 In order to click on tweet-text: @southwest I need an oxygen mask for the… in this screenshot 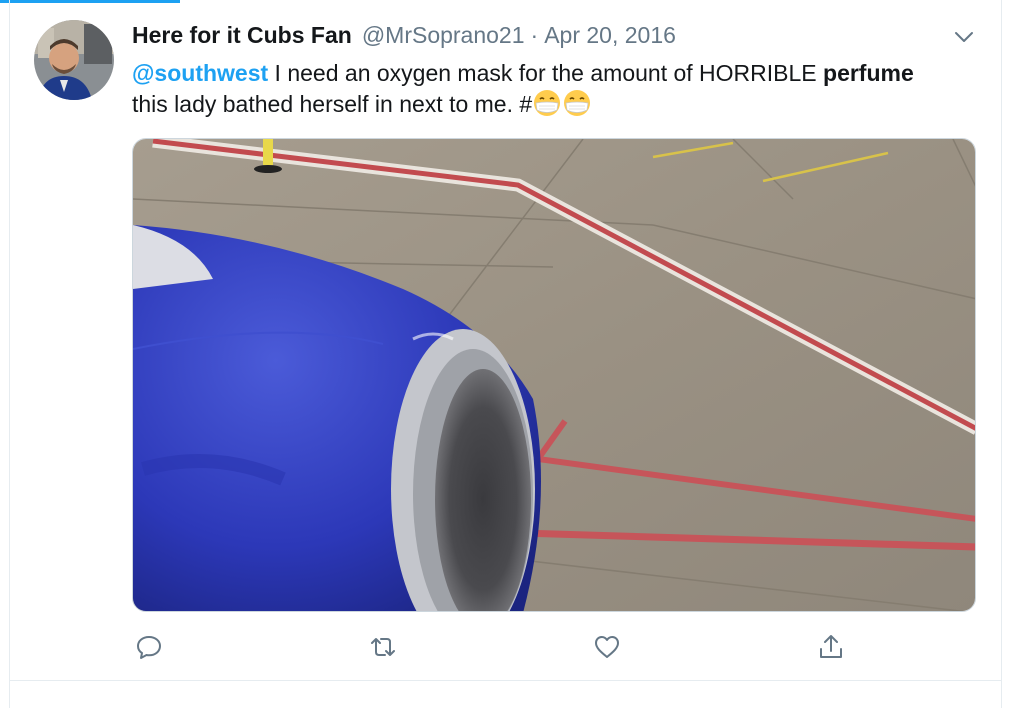, I will do `click(562, 89)`.